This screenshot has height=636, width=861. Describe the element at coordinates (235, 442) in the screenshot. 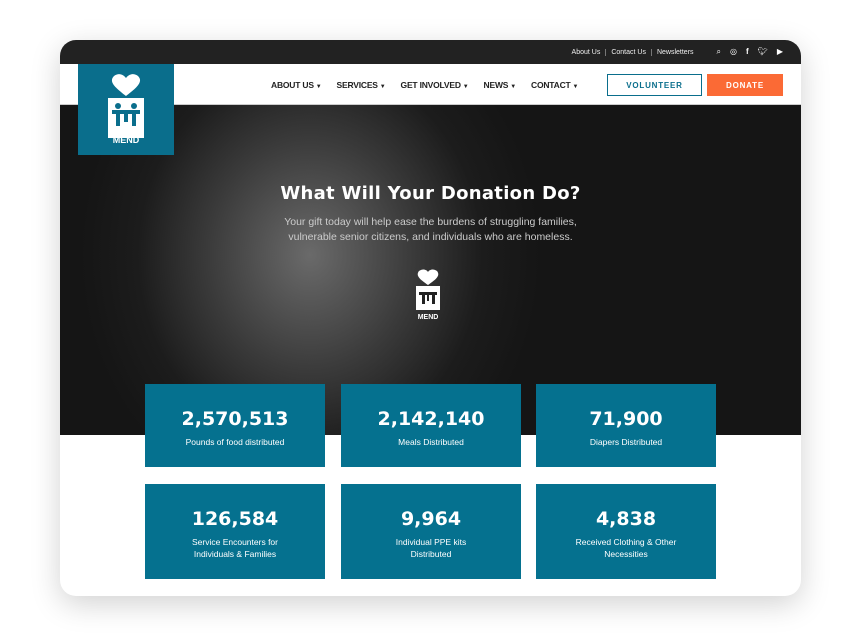

I see `stat-label: Pounds of food distributed` at that location.